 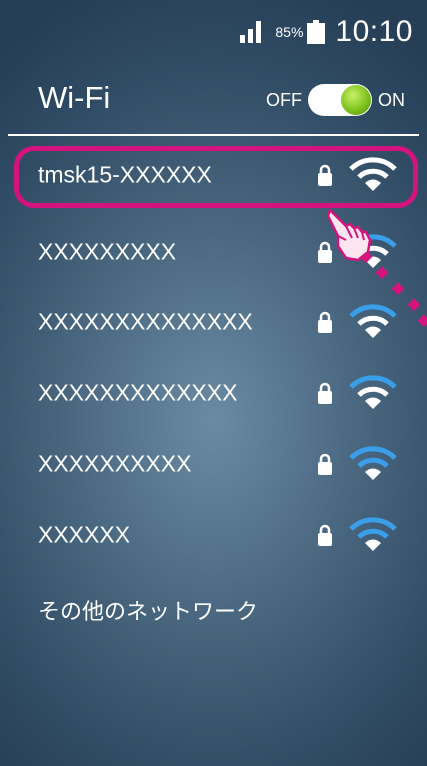 I want to click on network-ssid: XXXXXXXXXXXXXX, so click(x=145, y=321).